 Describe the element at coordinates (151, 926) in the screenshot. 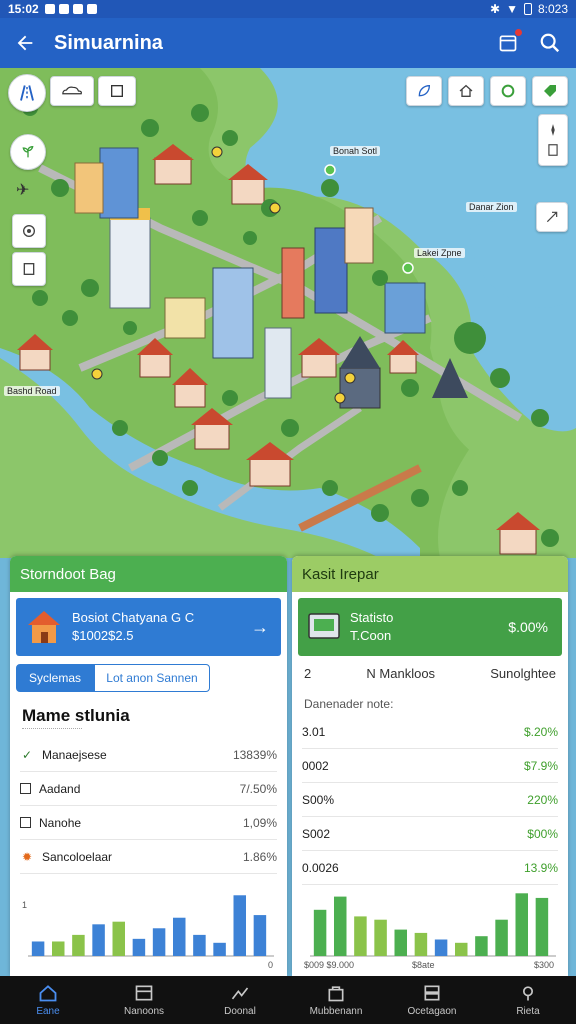

I see `left-bar-chart` at that location.